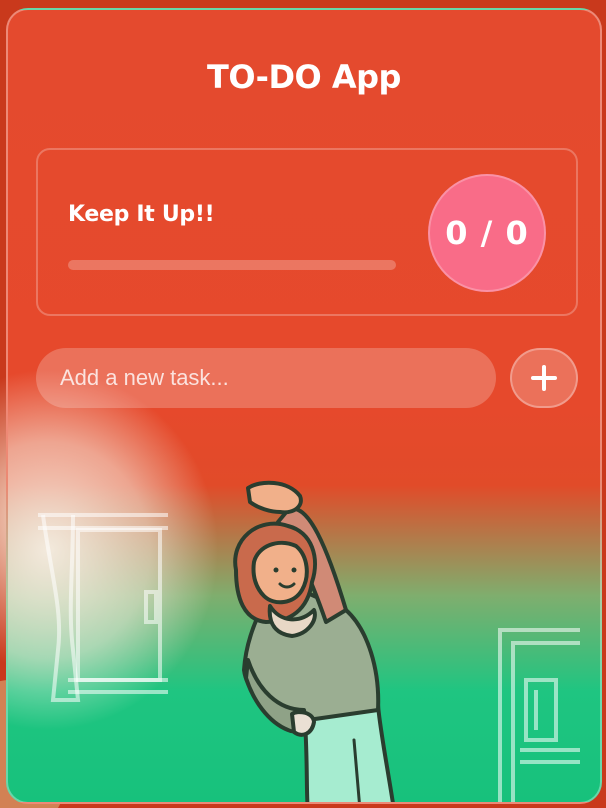 The image size is (606, 808). What do you see at coordinates (487, 233) in the screenshot?
I see `task-counter: 0 / 0` at bounding box center [487, 233].